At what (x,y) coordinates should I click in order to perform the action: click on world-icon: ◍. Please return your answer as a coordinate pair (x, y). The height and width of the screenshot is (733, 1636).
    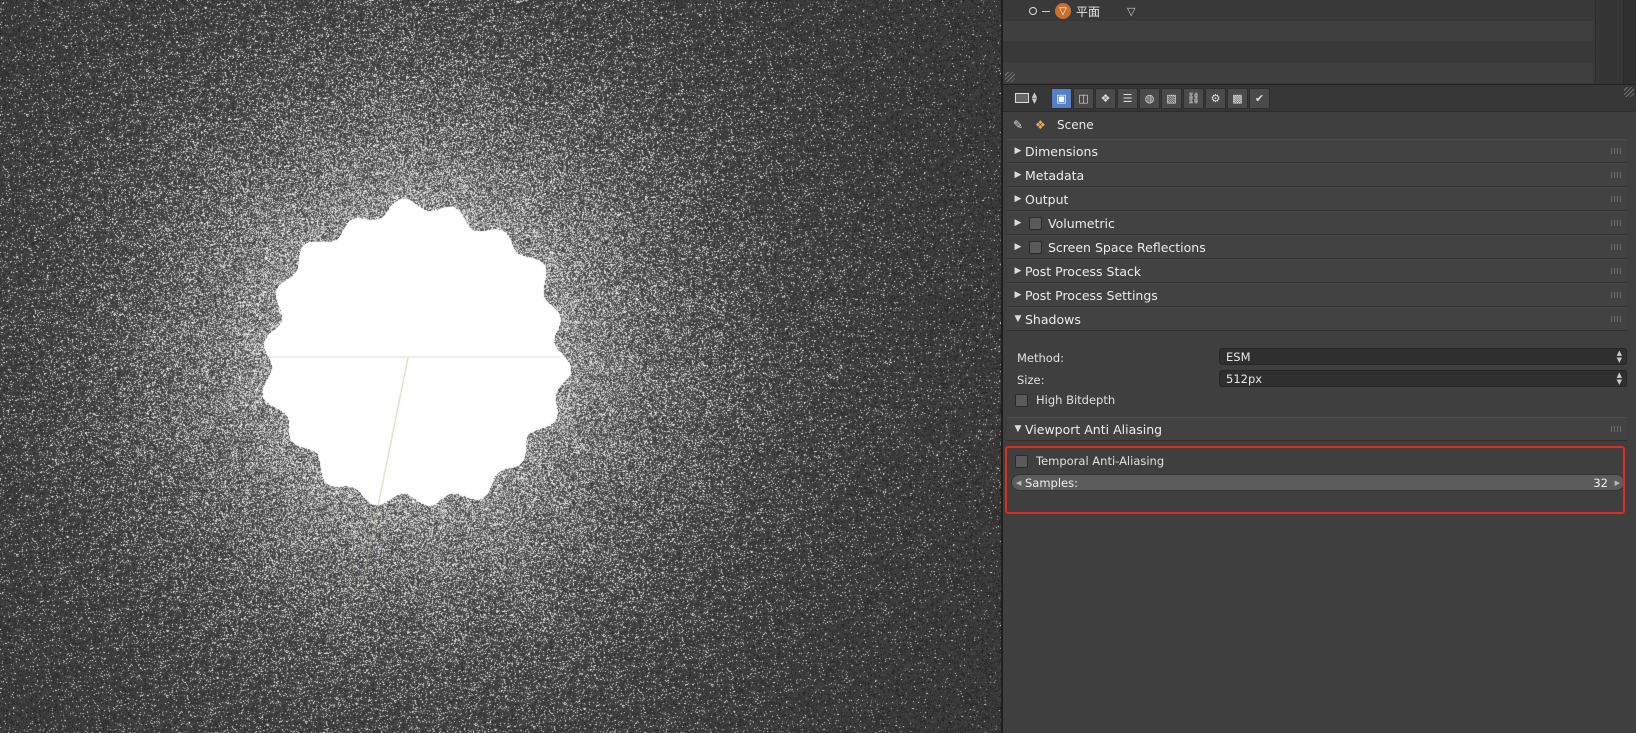
    Looking at the image, I should click on (1149, 98).